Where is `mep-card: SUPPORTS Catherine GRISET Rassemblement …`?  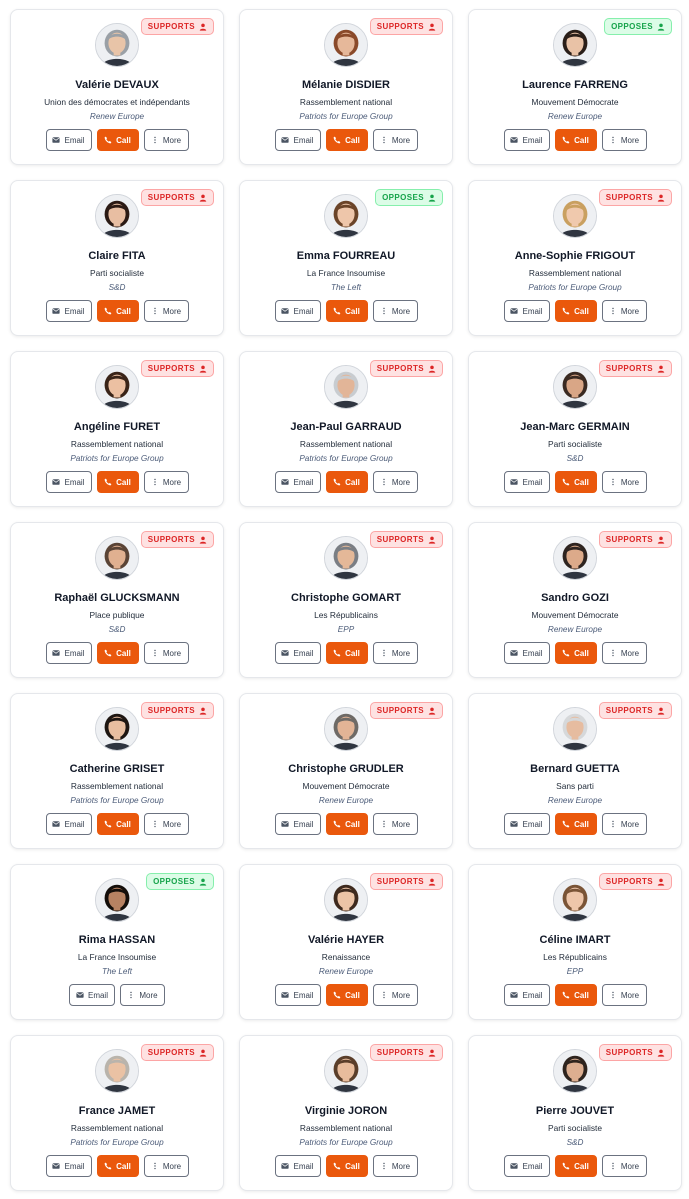 mep-card: SUPPORTS Catherine GRISET Rassemblement … is located at coordinates (117, 771).